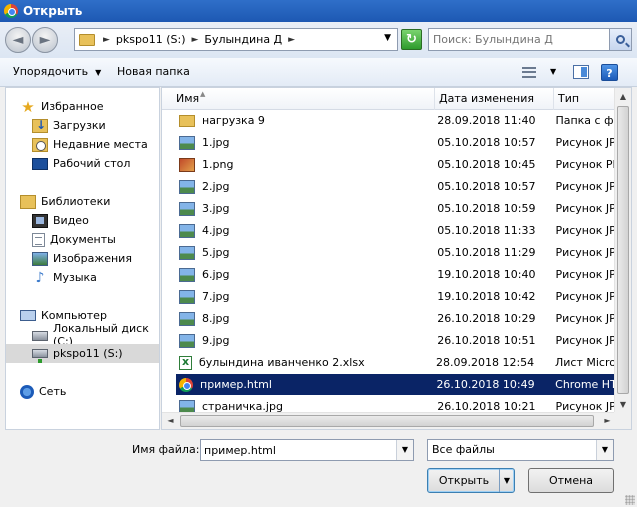 The image size is (637, 507). Describe the element at coordinates (40, 258) in the screenshot. I see `images-icon` at that location.